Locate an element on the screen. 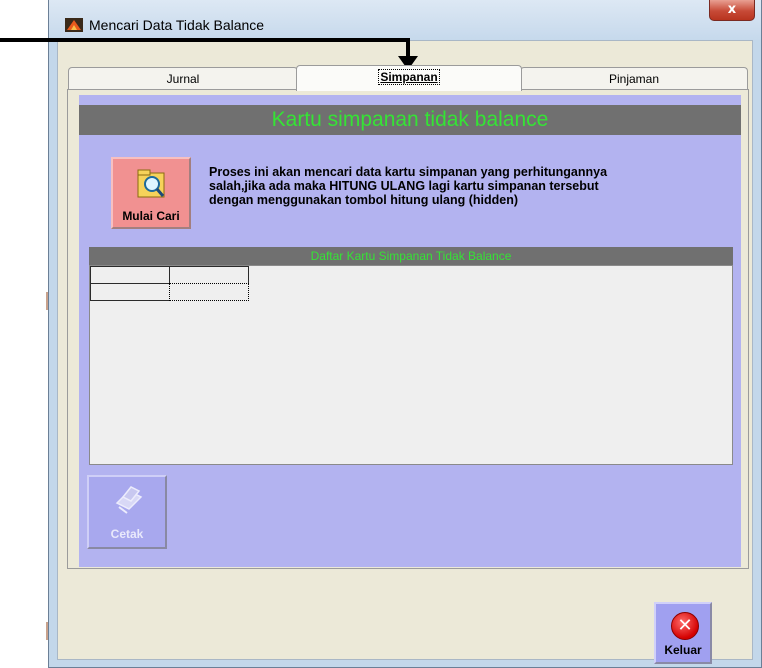 This screenshot has height=668, width=762. tab-pinjaman: Pinjaman is located at coordinates (634, 78).